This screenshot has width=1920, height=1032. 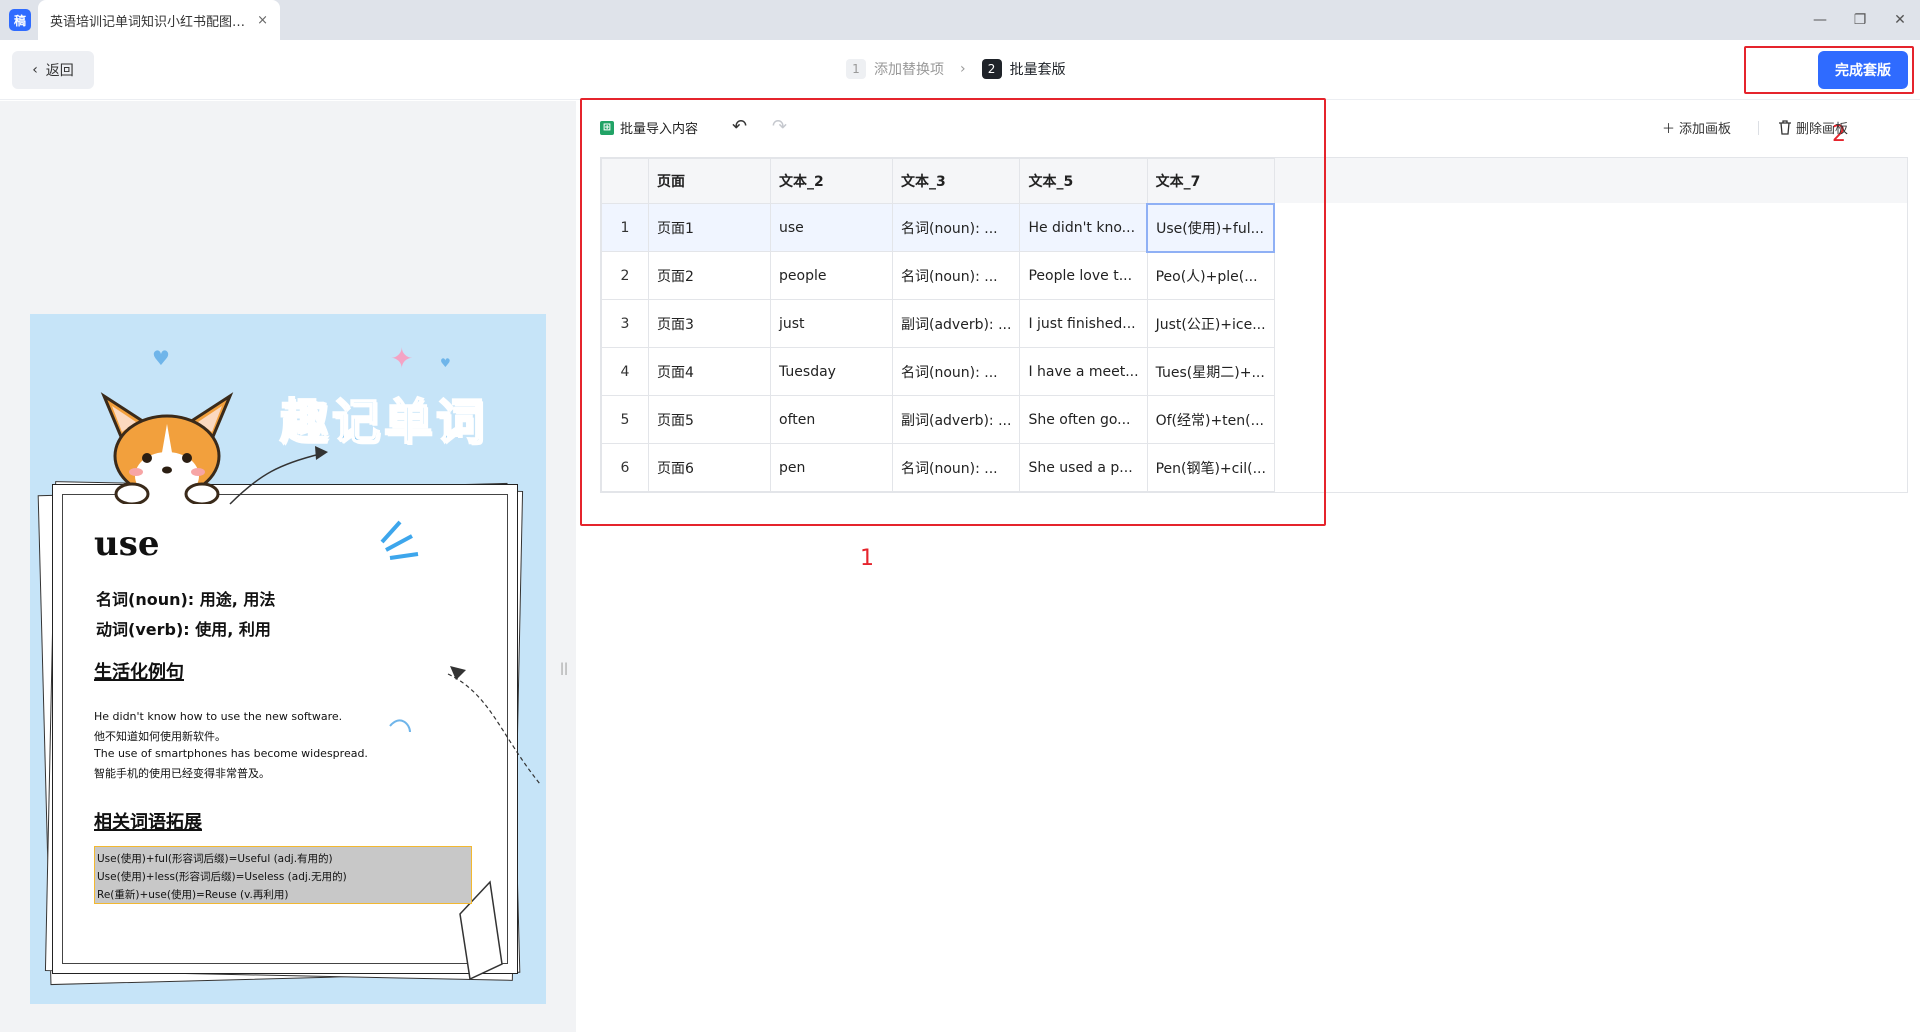 What do you see at coordinates (960, 20) in the screenshot?
I see `window-tab-bar: 稿 英语培训记单词知识小红书配图_... × — ❐ ✕` at bounding box center [960, 20].